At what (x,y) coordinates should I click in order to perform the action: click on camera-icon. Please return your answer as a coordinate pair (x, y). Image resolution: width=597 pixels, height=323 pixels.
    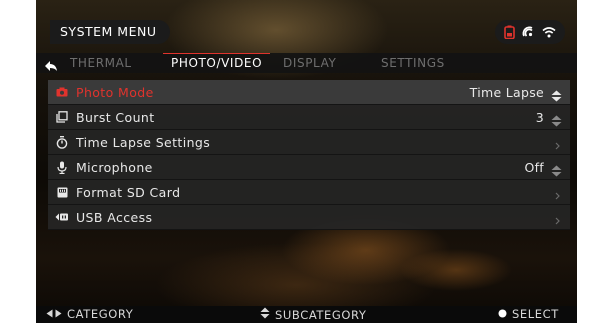
    Looking at the image, I should click on (62, 92).